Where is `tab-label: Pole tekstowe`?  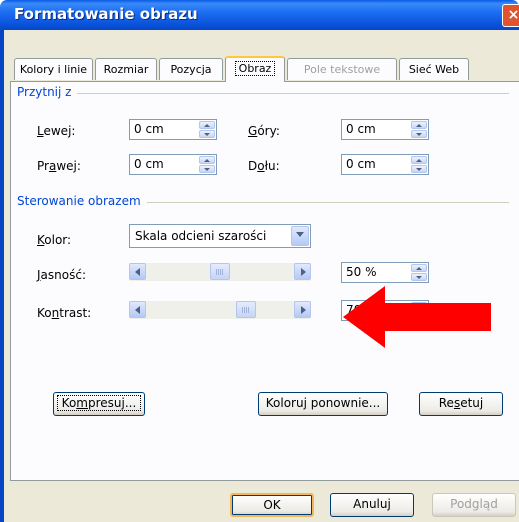 tab-label: Pole tekstowe is located at coordinates (342, 69).